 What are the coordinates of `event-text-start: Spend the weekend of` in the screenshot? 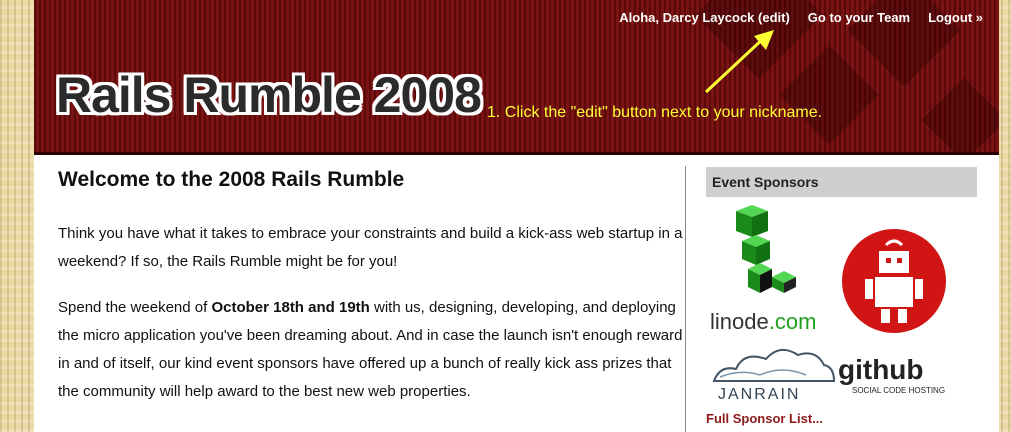 It's located at (135, 307).